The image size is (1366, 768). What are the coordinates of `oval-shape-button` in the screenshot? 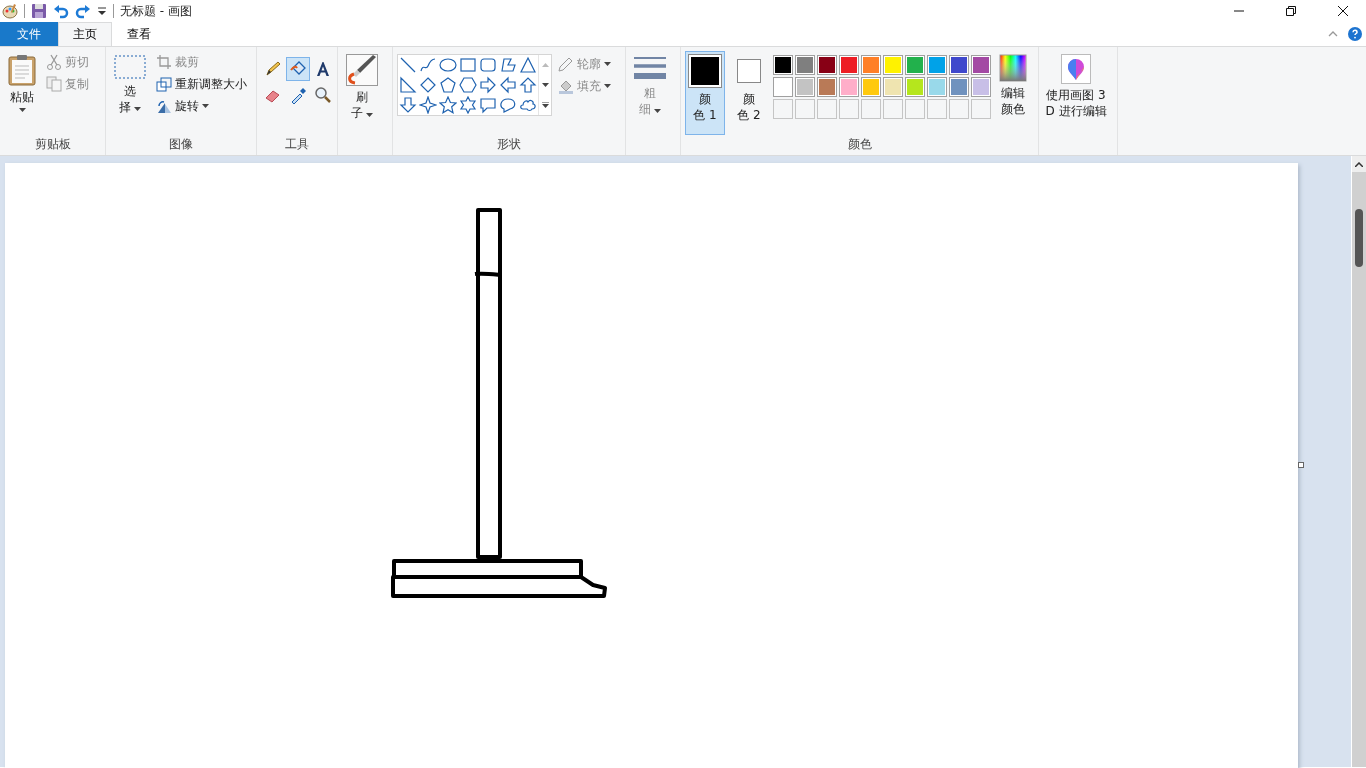 It's located at (448, 65).